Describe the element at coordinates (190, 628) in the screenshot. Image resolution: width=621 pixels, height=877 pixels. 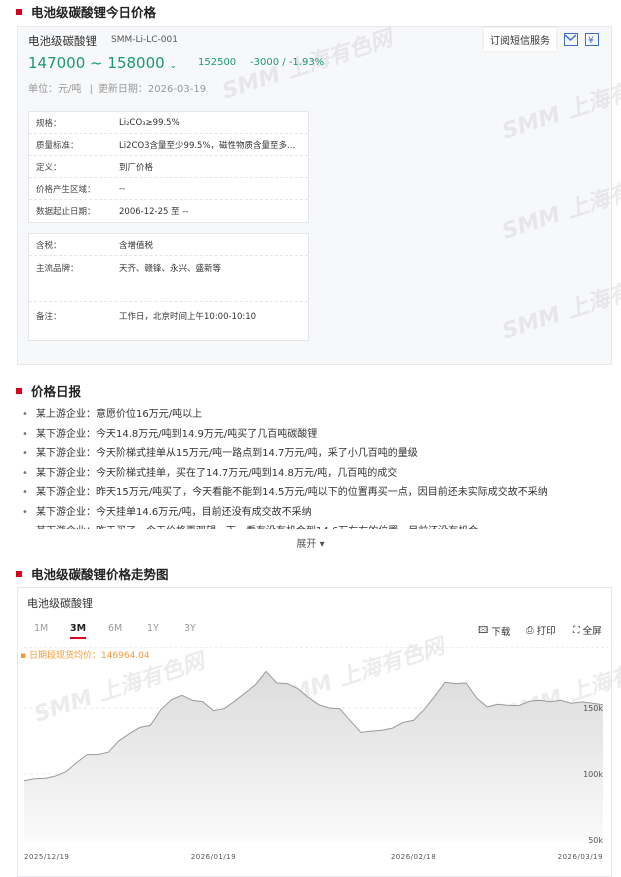
I see `tab-3y: 3Y` at that location.